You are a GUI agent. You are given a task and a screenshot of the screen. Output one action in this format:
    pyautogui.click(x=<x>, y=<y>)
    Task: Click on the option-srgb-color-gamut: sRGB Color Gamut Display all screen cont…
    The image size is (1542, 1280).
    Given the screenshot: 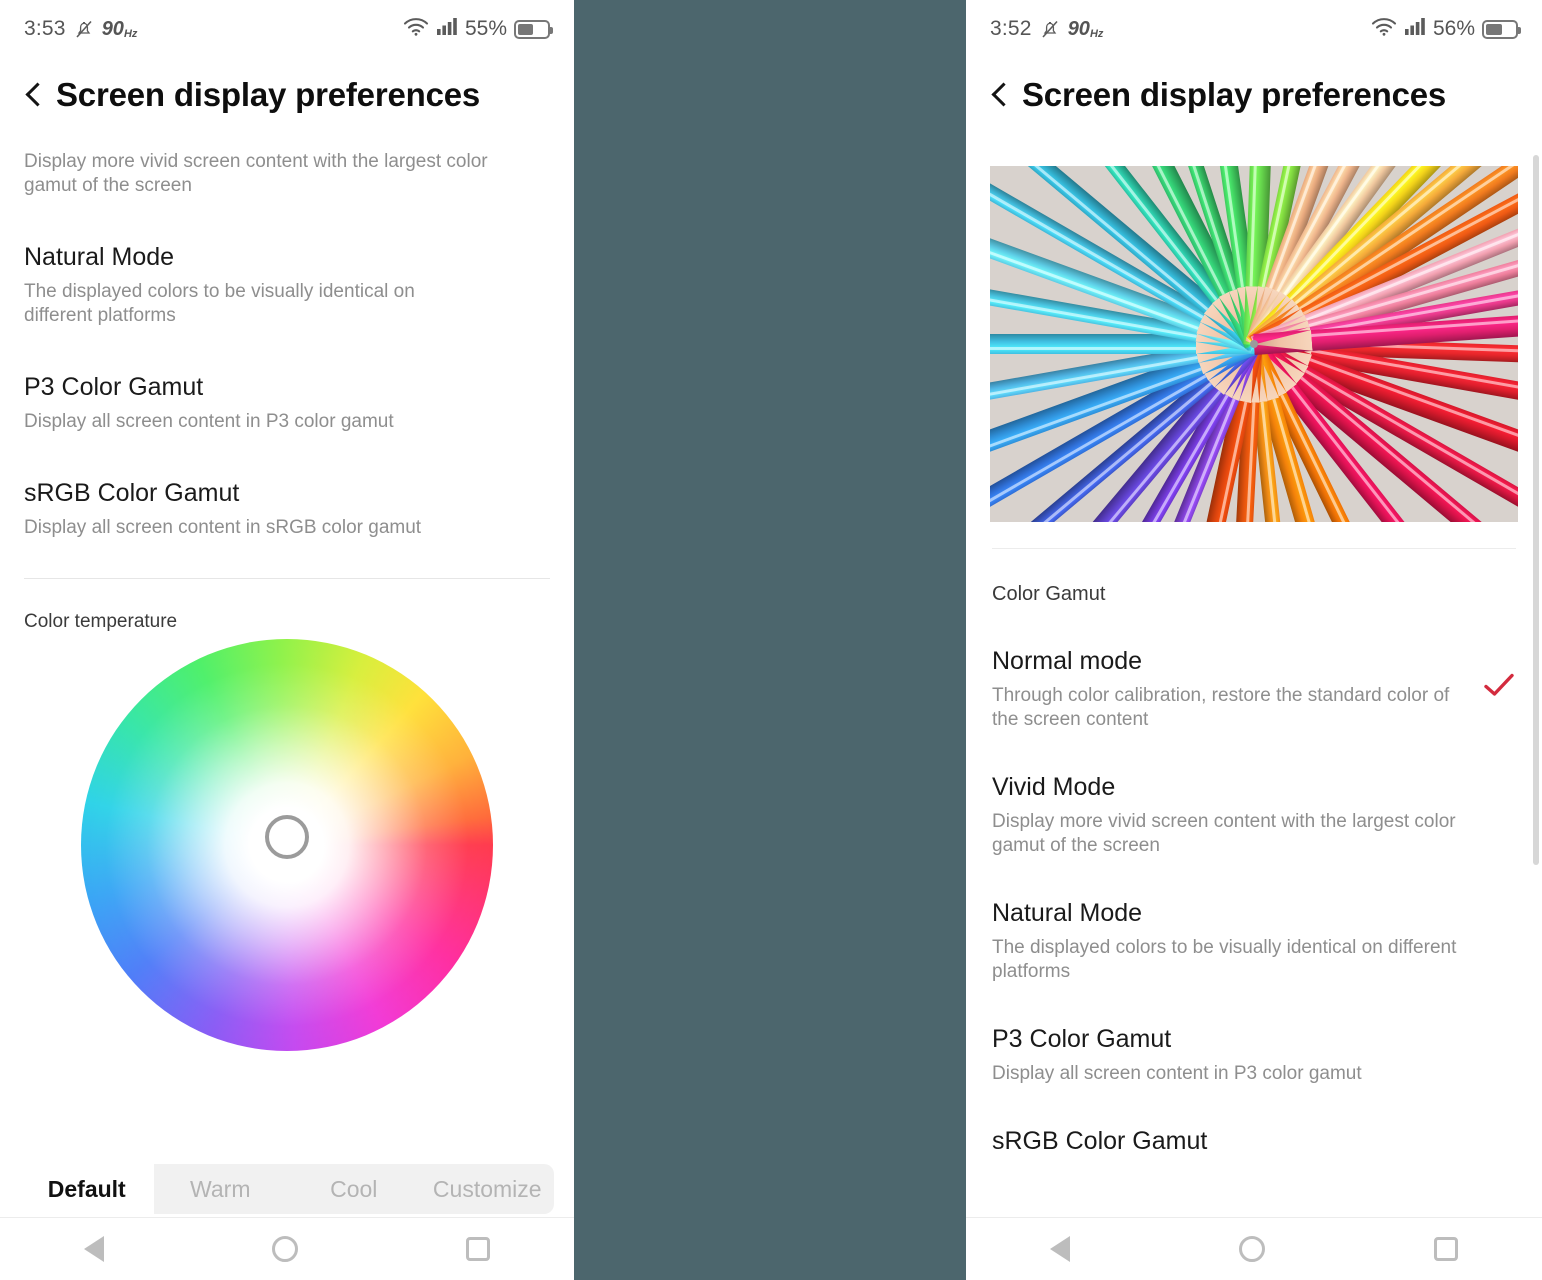 What is the action you would take?
    pyautogui.click(x=287, y=509)
    